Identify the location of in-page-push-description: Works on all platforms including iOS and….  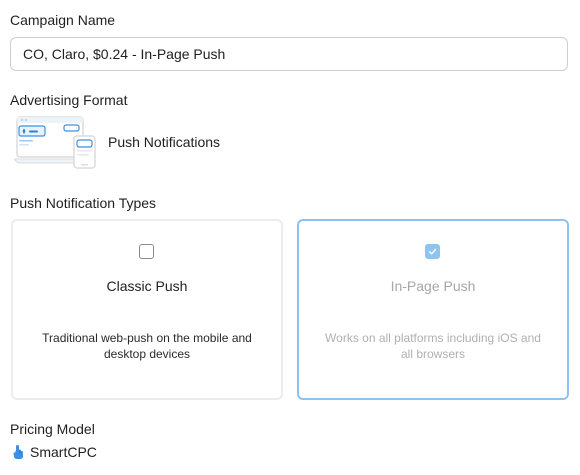
(433, 346).